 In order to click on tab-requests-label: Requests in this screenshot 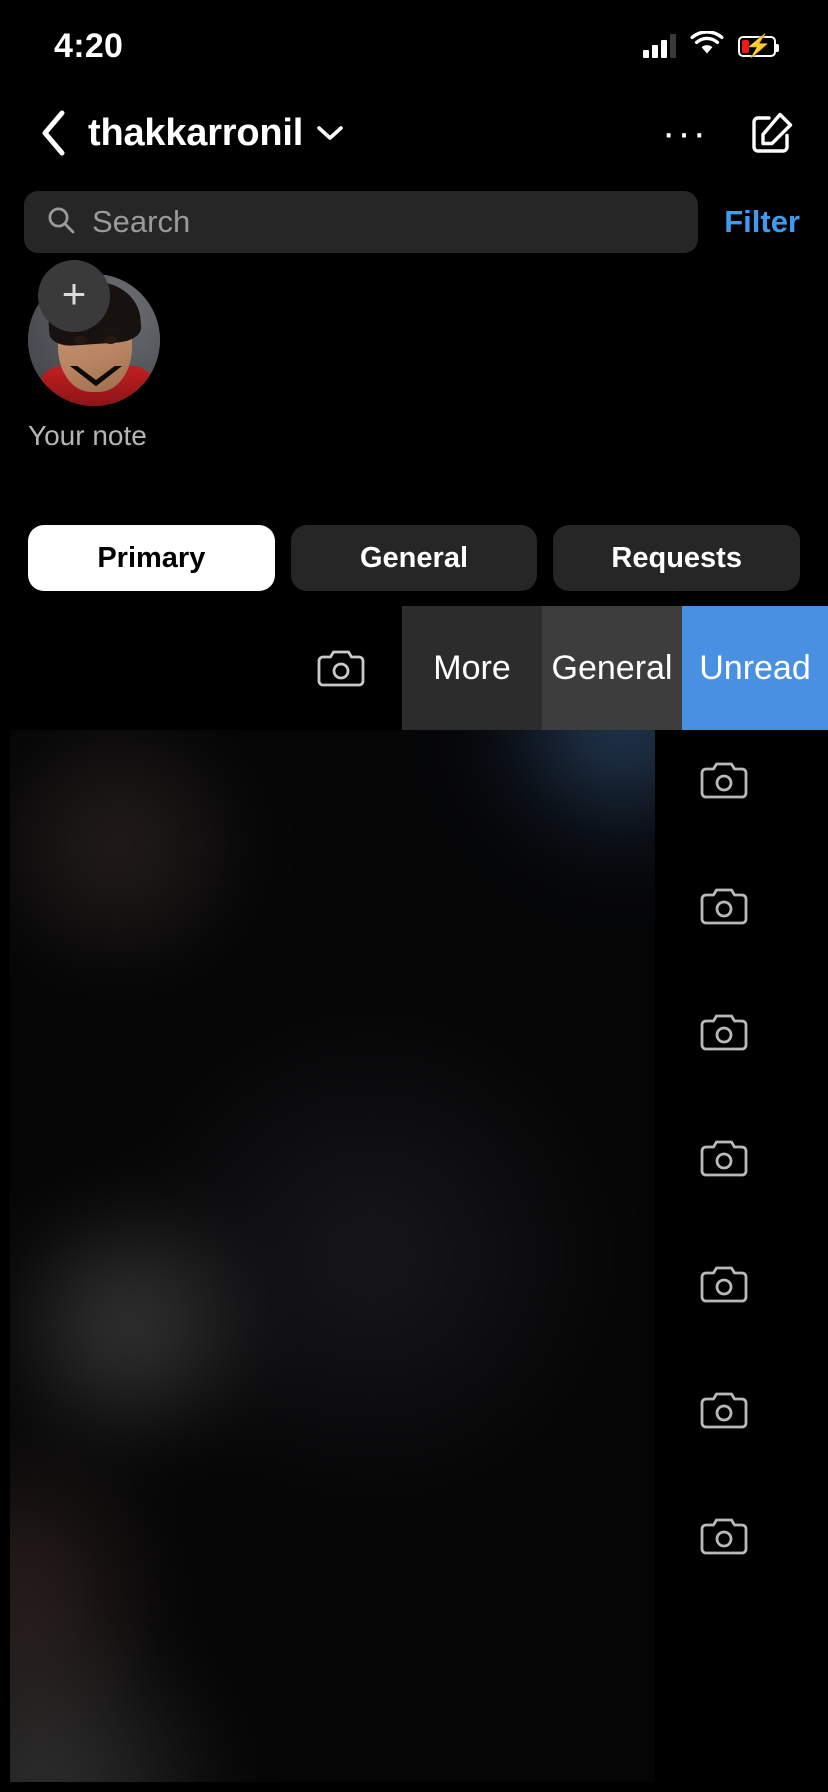, I will do `click(676, 557)`.